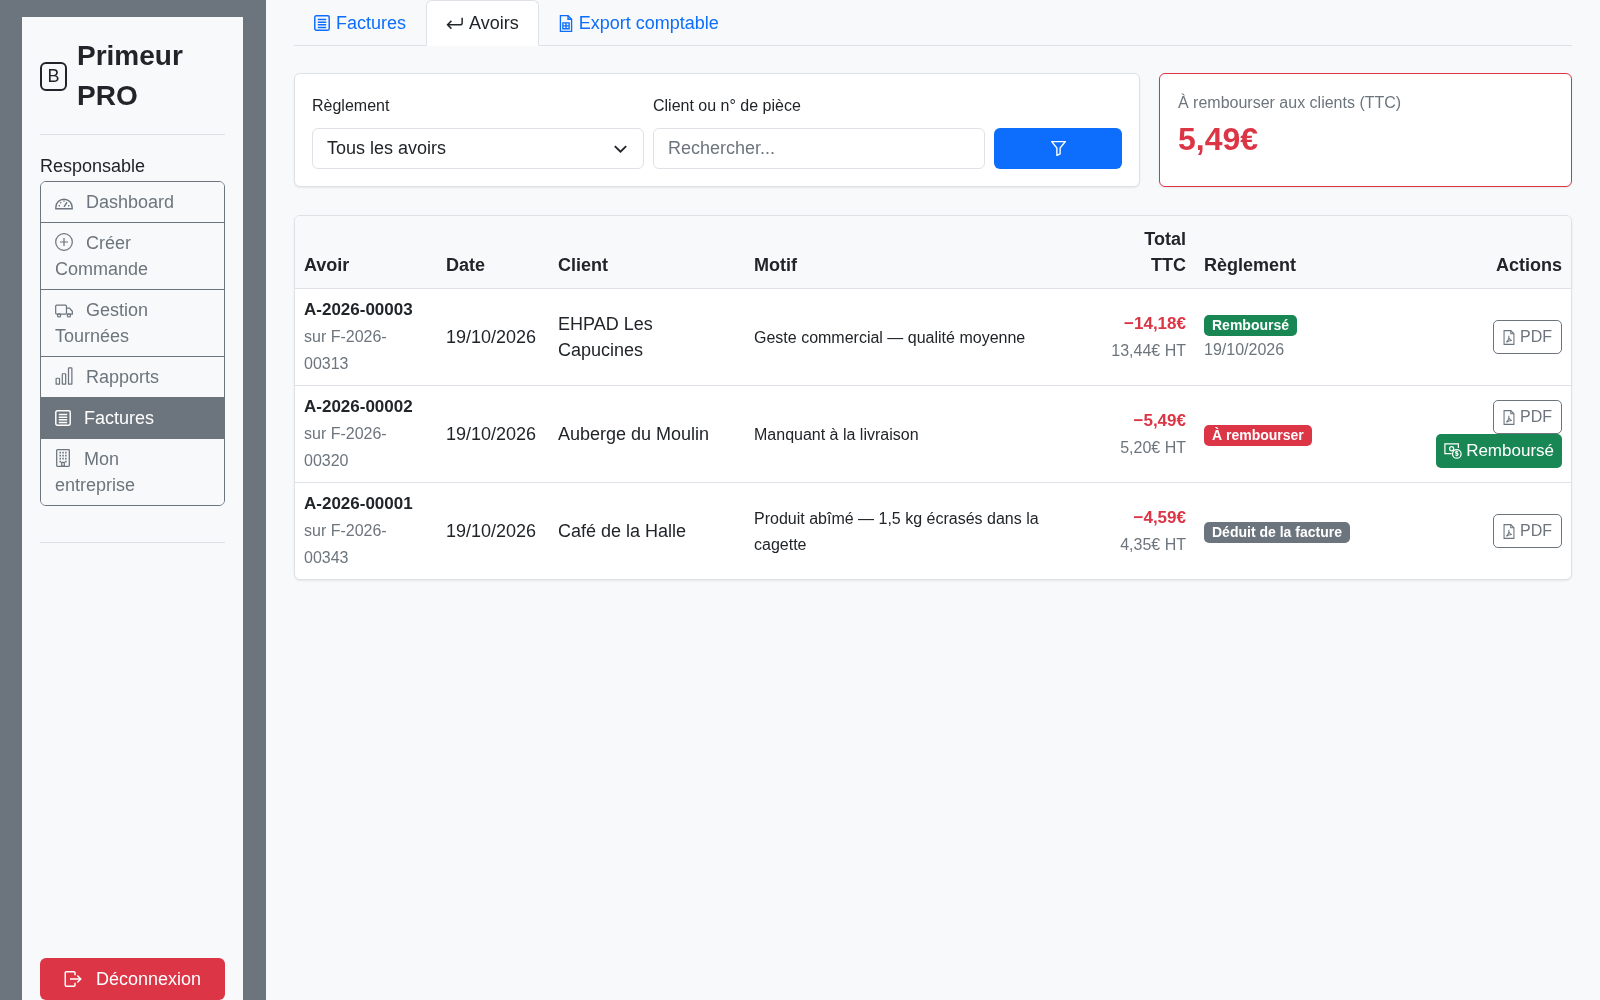 Image resolution: width=1600 pixels, height=1000 pixels. I want to click on settlement-date: 19/10/2026, so click(1245, 350).